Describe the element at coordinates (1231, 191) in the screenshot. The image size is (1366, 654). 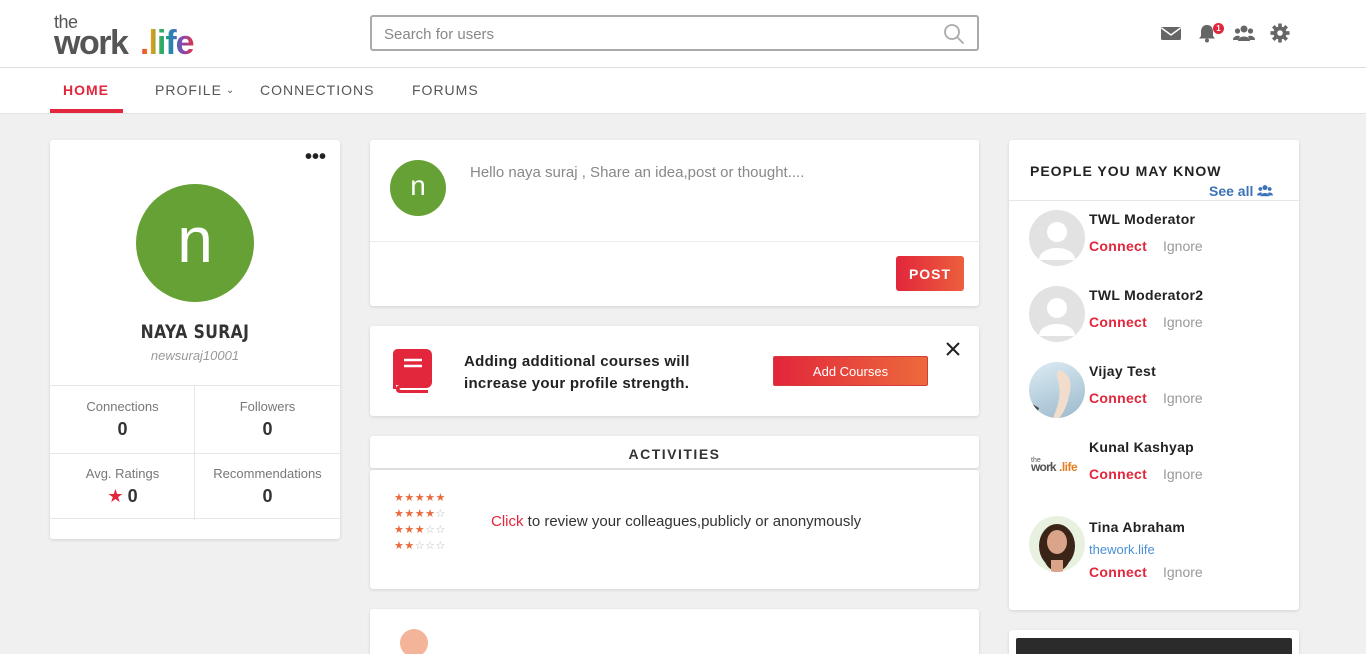
I see `see-all-label: See all` at that location.